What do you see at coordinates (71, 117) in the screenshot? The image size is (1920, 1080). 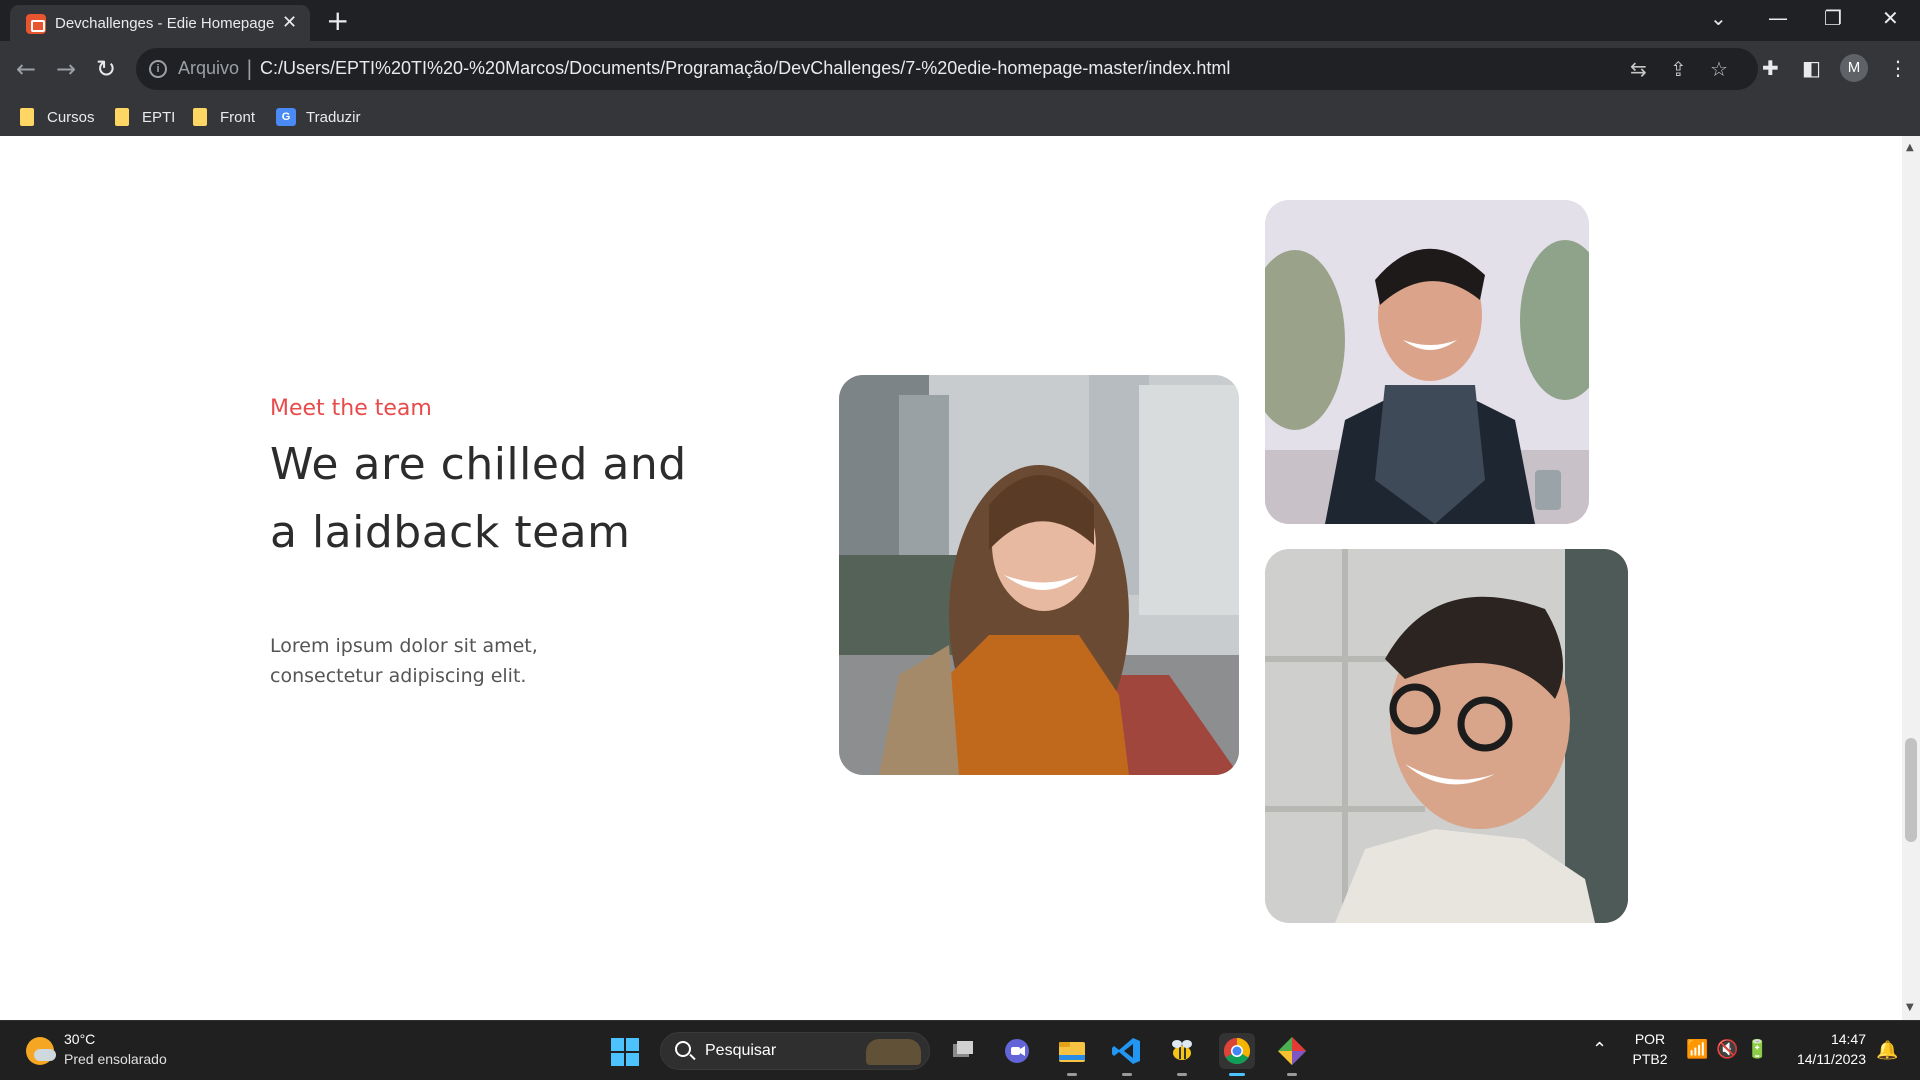 I see `bookmark-label: Cursos` at bounding box center [71, 117].